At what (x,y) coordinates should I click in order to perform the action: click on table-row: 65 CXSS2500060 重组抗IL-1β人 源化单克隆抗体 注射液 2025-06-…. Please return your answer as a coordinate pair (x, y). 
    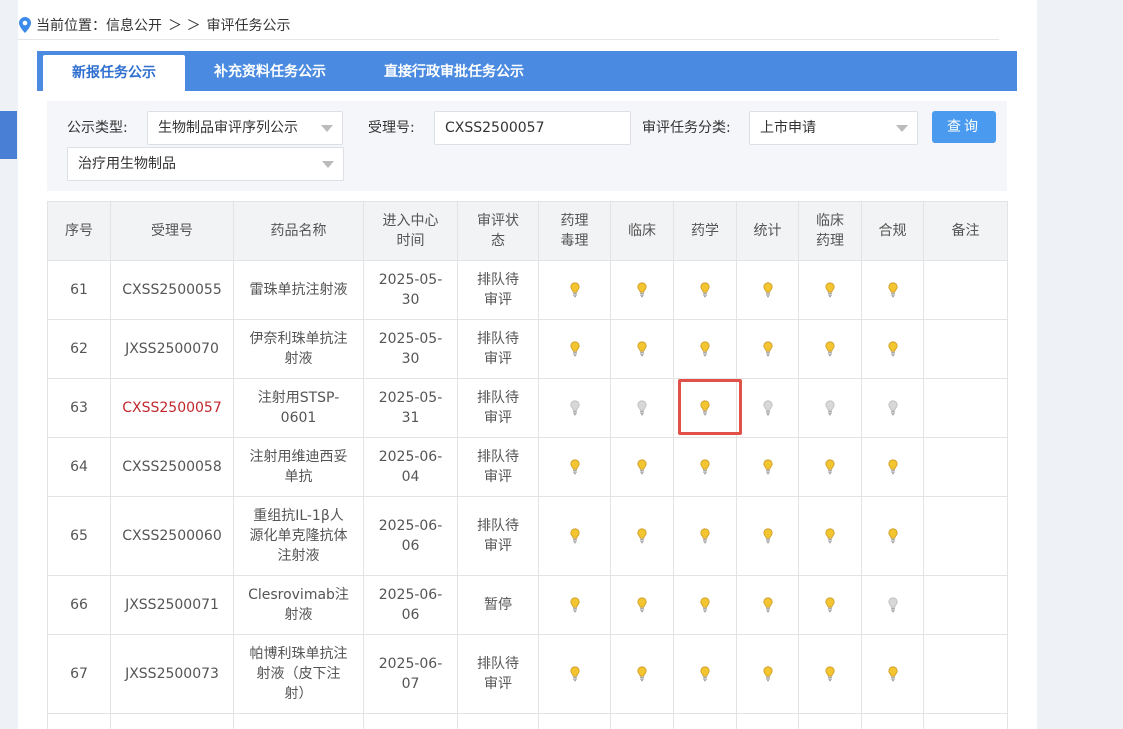
    Looking at the image, I should click on (527, 536).